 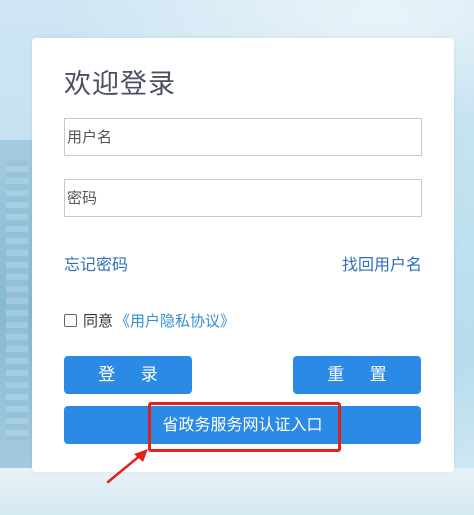 I want to click on reset-button: 重 置, so click(x=357, y=375).